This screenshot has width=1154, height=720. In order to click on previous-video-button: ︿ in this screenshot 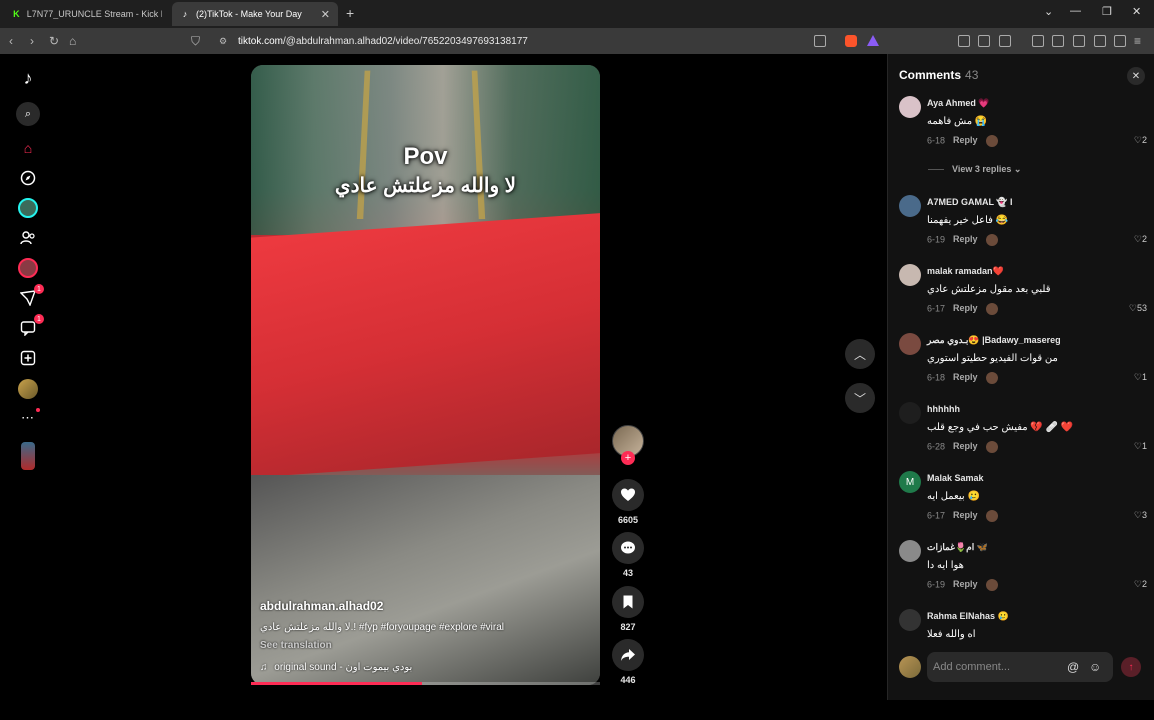, I will do `click(860, 354)`.